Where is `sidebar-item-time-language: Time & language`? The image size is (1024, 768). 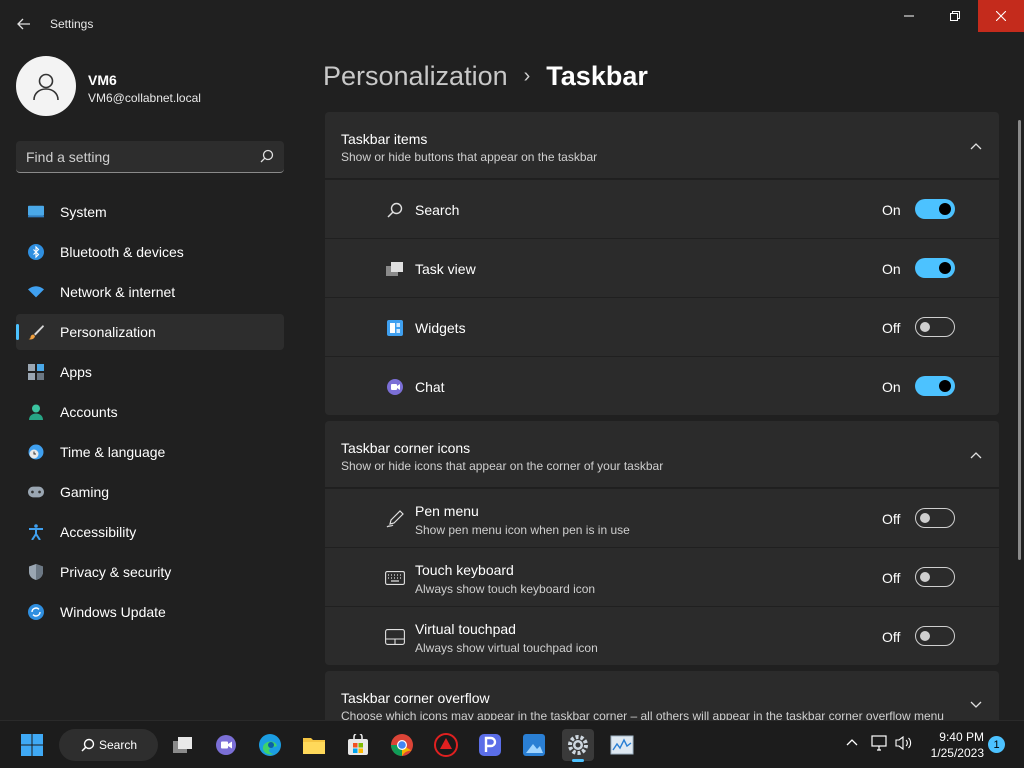 sidebar-item-time-language: Time & language is located at coordinates (150, 452).